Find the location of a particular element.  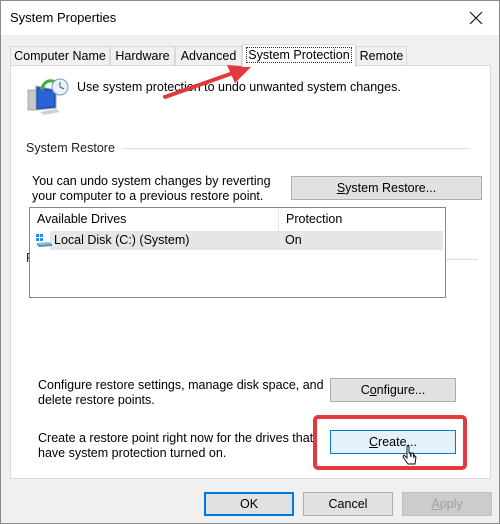

system-restore-group-label: System Restore is located at coordinates (74, 148).